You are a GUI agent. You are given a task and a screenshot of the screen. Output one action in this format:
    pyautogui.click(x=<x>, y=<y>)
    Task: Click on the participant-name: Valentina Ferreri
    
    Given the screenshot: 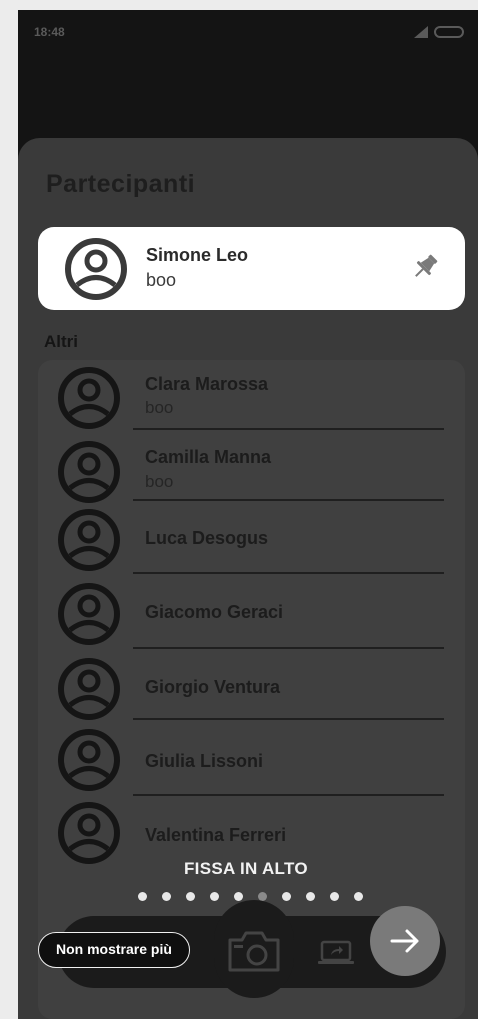 What is the action you would take?
    pyautogui.click(x=216, y=835)
    